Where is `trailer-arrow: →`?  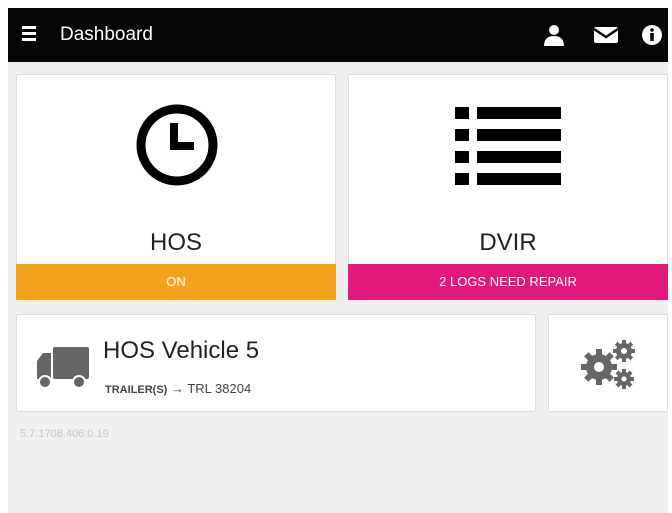 trailer-arrow: → is located at coordinates (177, 388).